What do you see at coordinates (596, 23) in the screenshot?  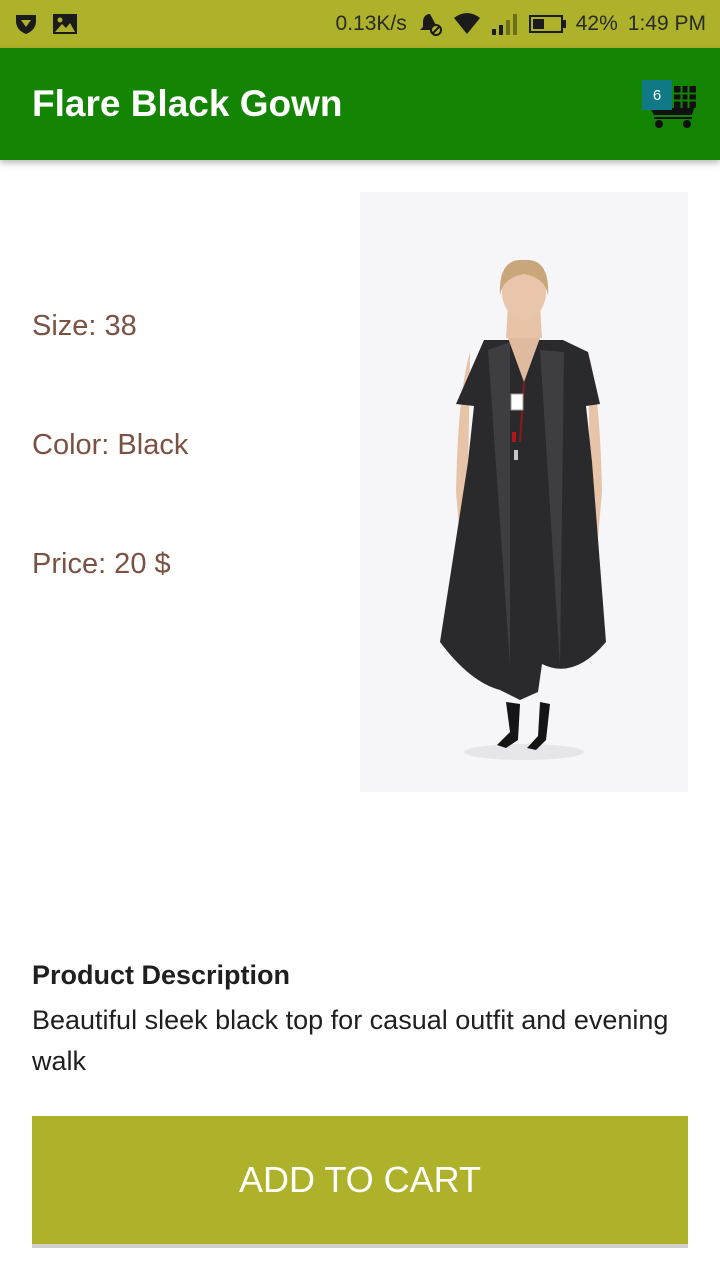 I see `battery-percent: 42%` at bounding box center [596, 23].